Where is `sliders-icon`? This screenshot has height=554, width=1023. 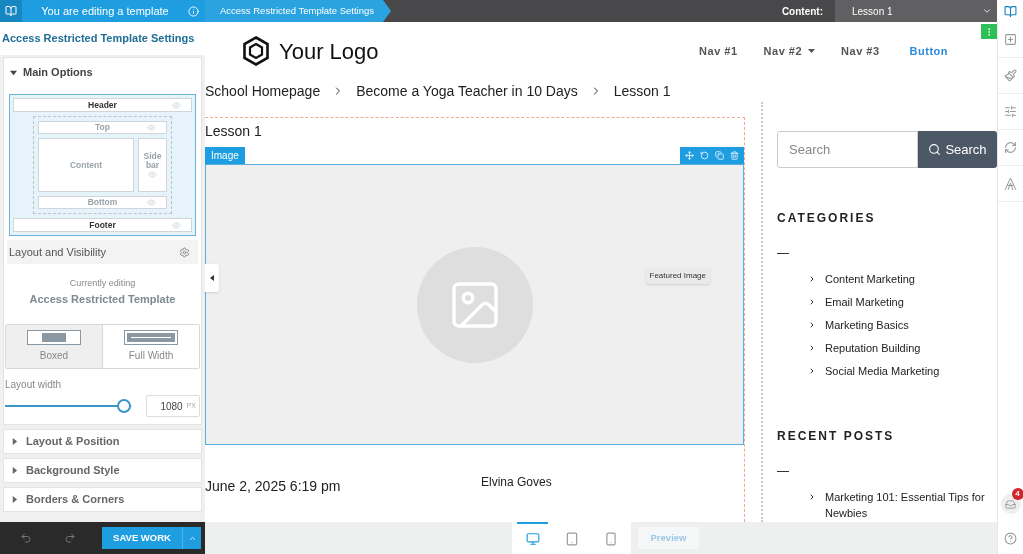
sliders-icon is located at coordinates (1010, 111).